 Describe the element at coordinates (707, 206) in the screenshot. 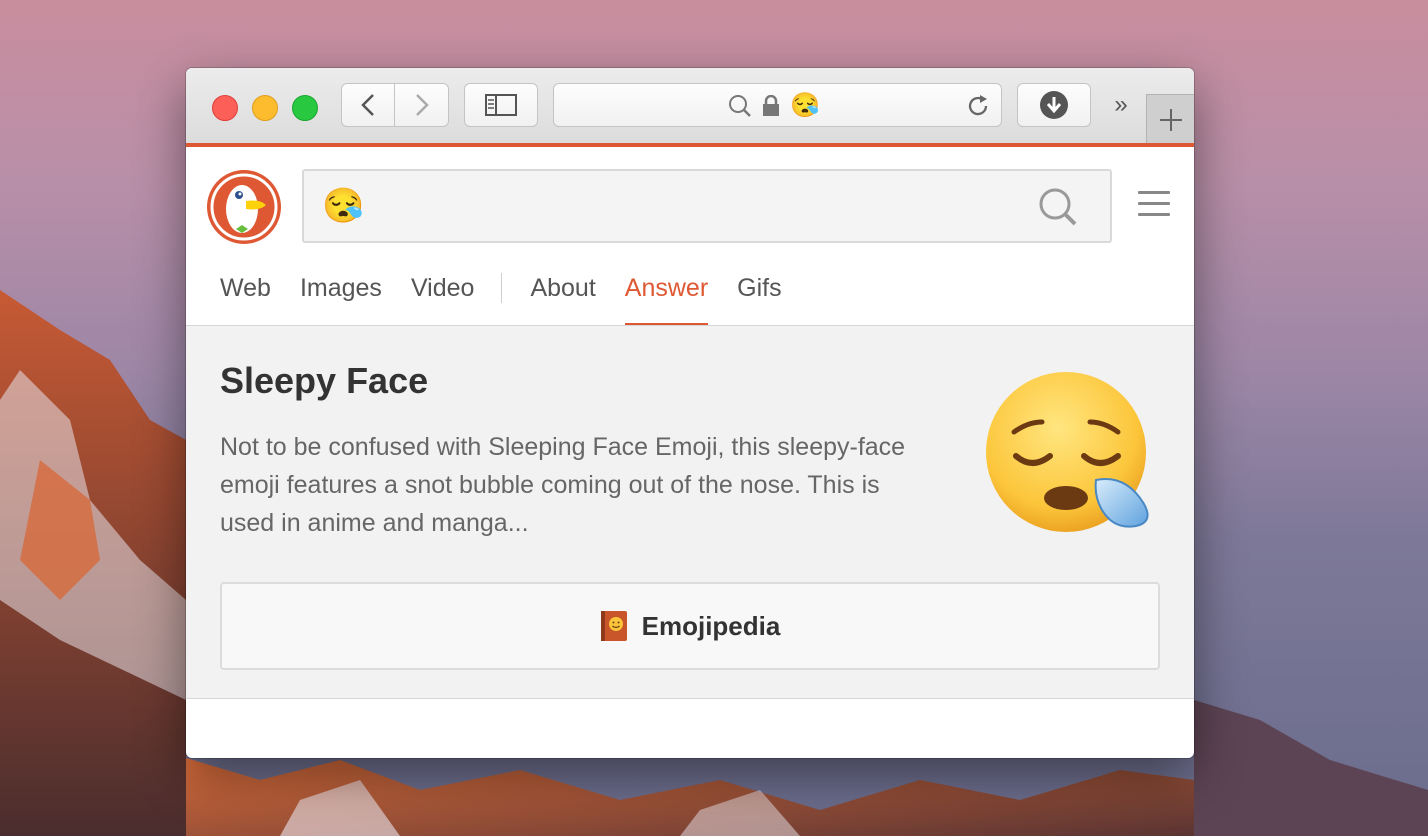

I see `search-input: 😪` at that location.